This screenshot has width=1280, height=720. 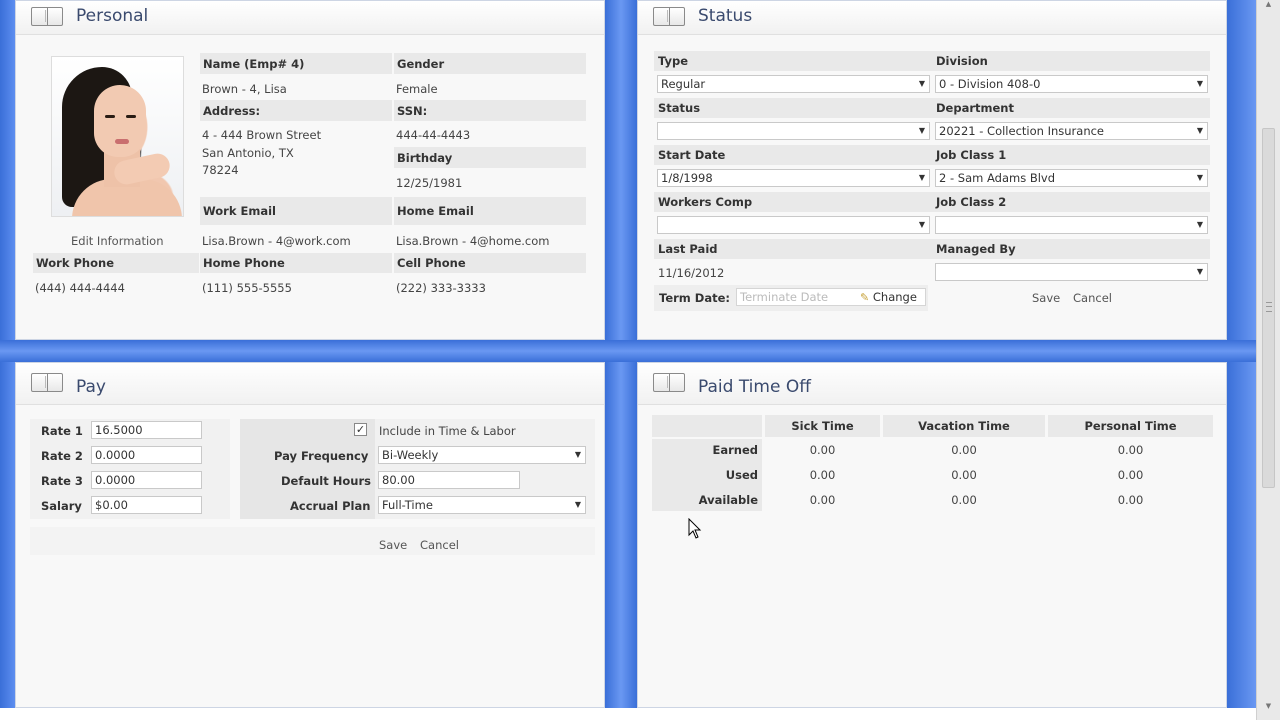 What do you see at coordinates (439, 545) in the screenshot?
I see `pay-cancel-button: Cancel` at bounding box center [439, 545].